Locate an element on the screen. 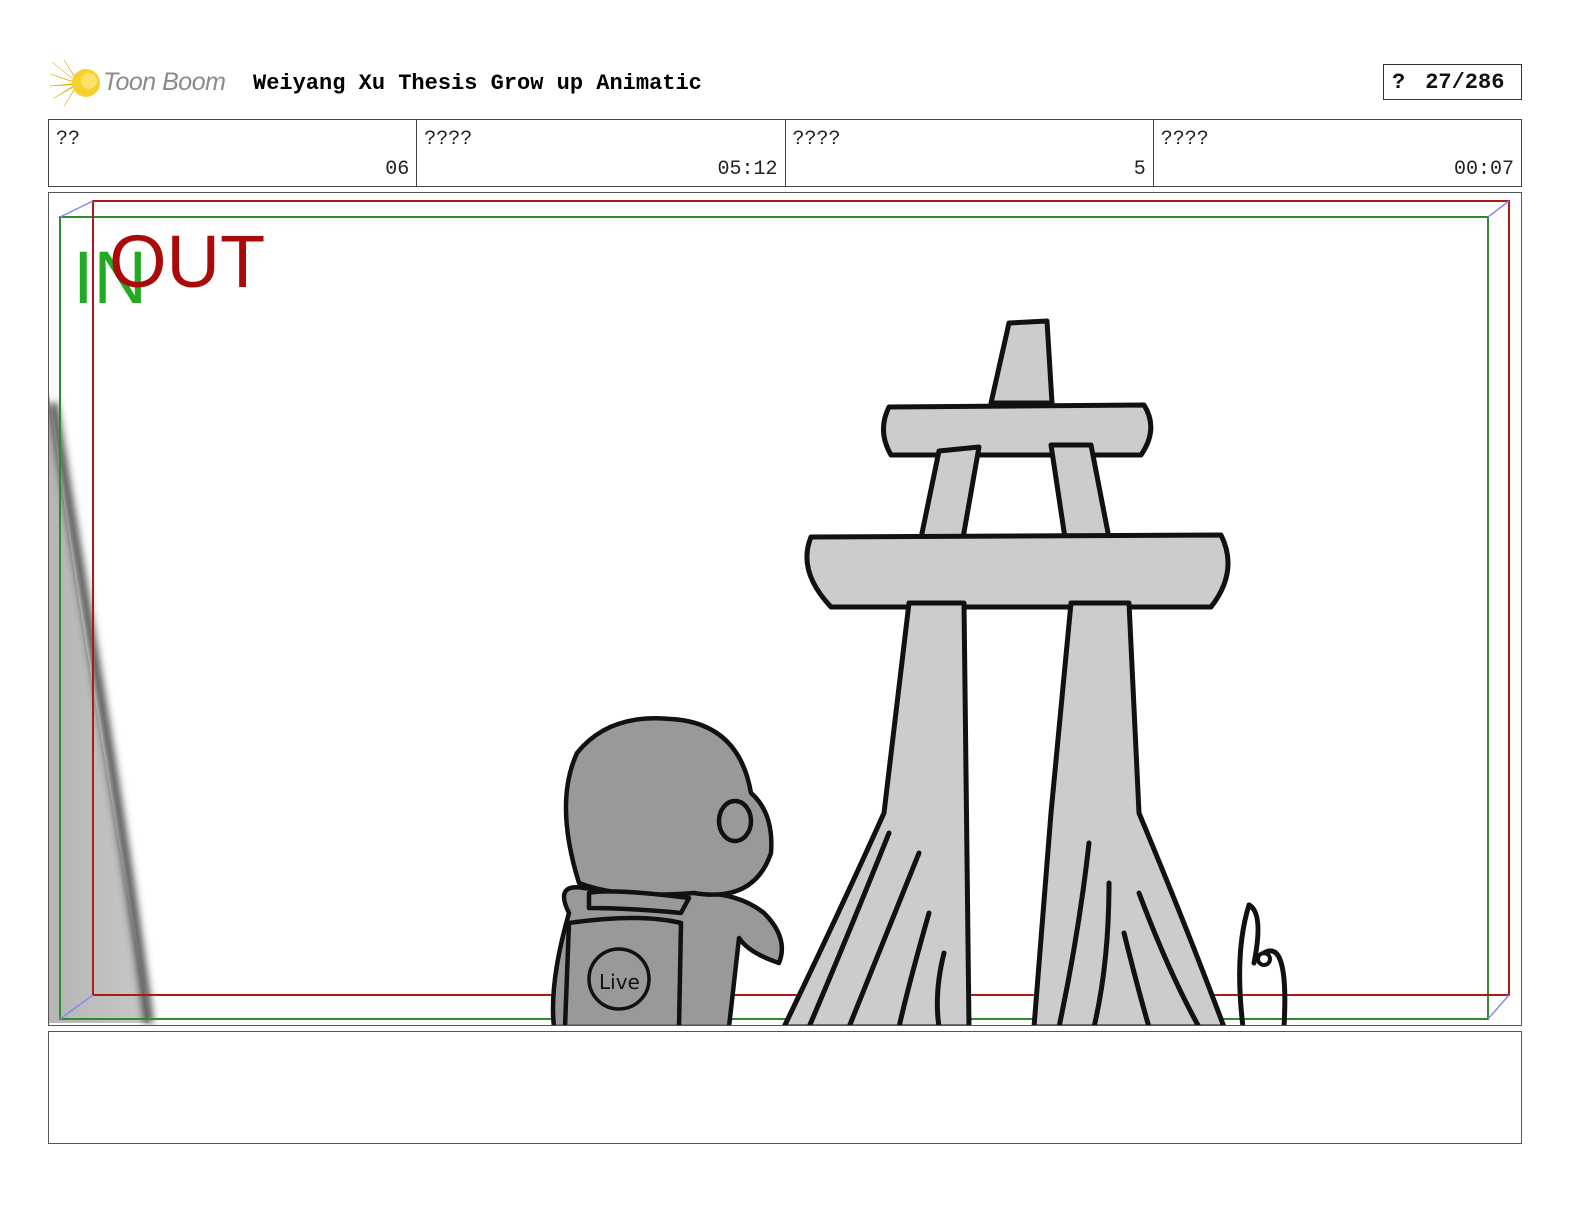  page-number: 27/286 is located at coordinates (1465, 82).